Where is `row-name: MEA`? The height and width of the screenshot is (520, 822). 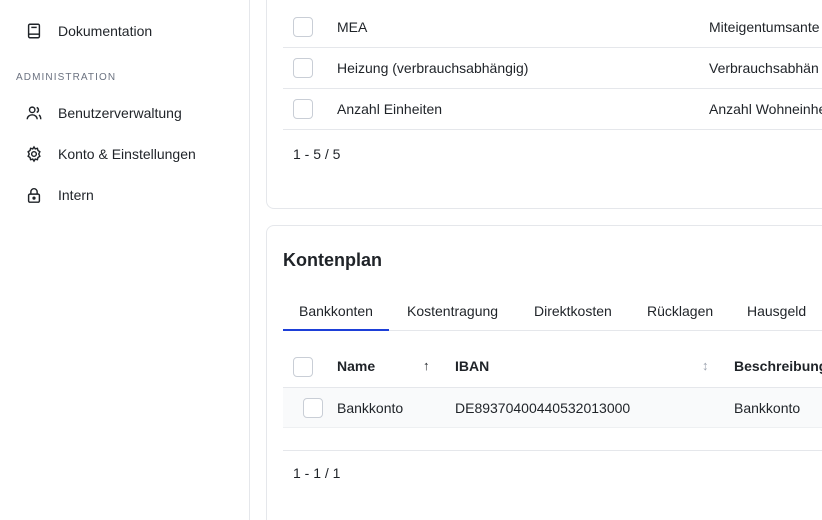
row-name: MEA is located at coordinates (352, 27).